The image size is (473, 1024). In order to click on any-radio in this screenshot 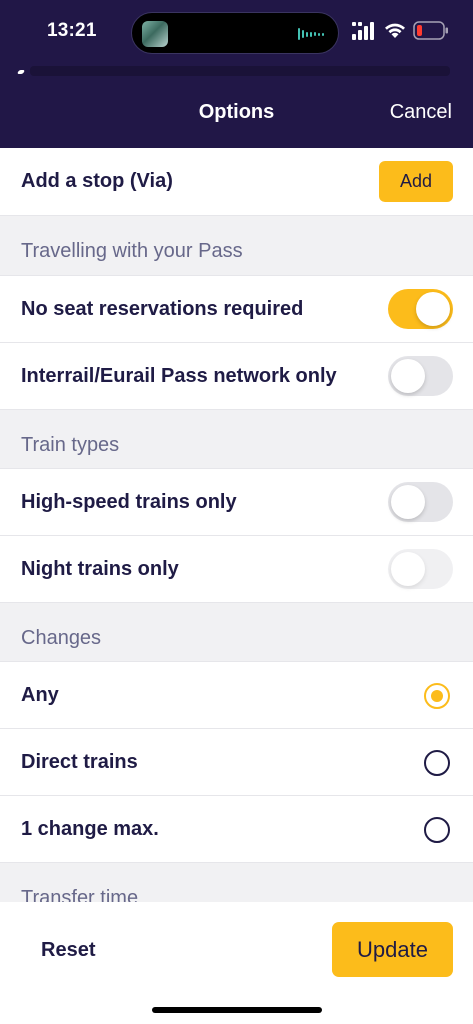, I will do `click(437, 696)`.